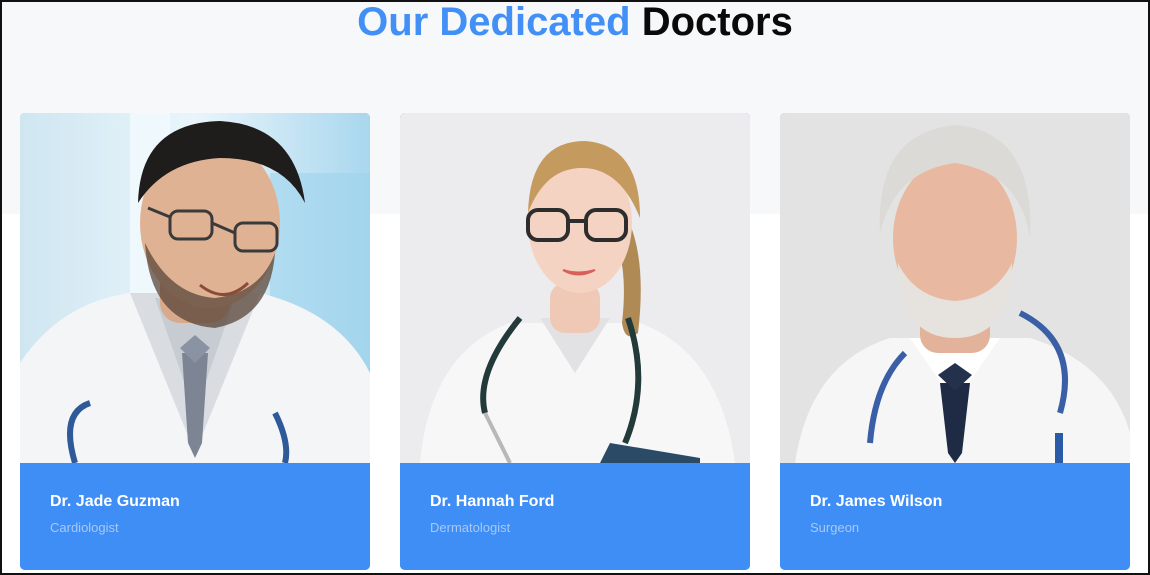 The image size is (1150, 575). What do you see at coordinates (115, 502) in the screenshot?
I see `doctor-name: Dr. Jade Guzman` at bounding box center [115, 502].